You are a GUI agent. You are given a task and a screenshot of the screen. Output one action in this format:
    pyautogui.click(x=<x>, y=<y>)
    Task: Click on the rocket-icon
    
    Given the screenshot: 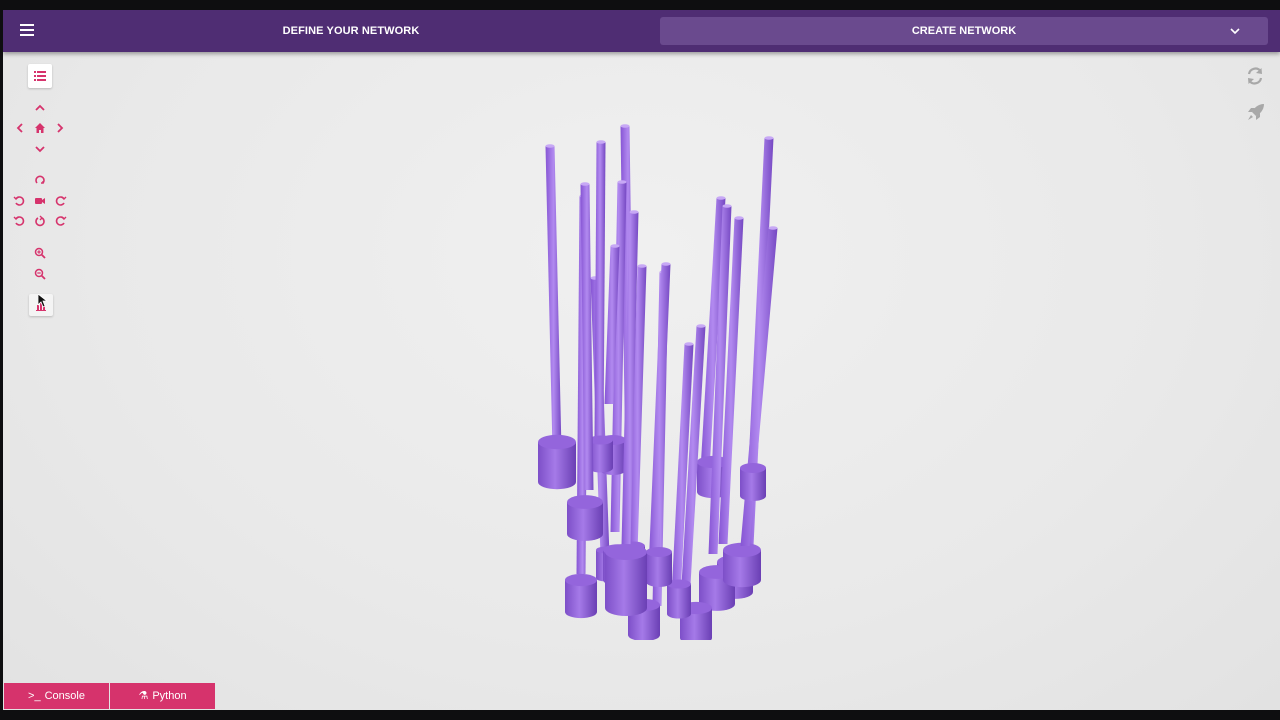 What is the action you would take?
    pyautogui.click(x=1256, y=112)
    